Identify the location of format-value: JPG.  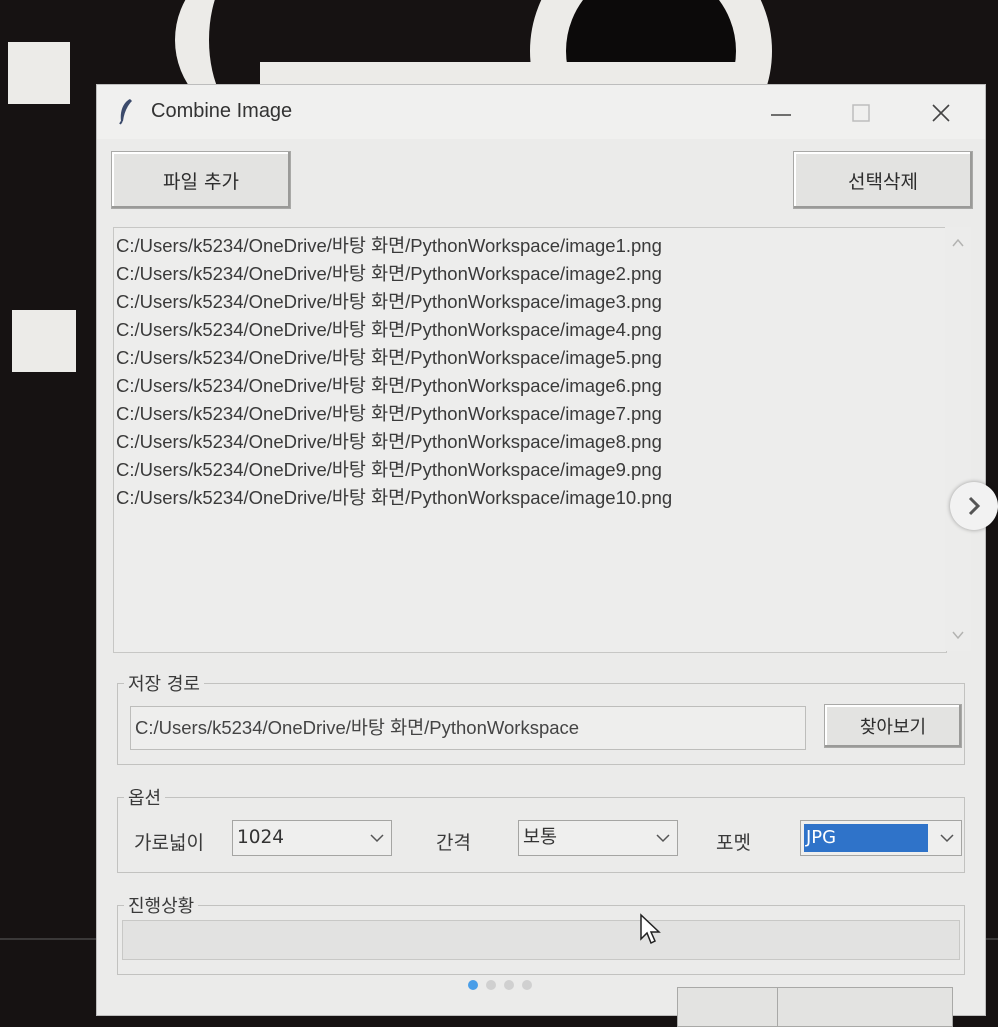
(866, 838).